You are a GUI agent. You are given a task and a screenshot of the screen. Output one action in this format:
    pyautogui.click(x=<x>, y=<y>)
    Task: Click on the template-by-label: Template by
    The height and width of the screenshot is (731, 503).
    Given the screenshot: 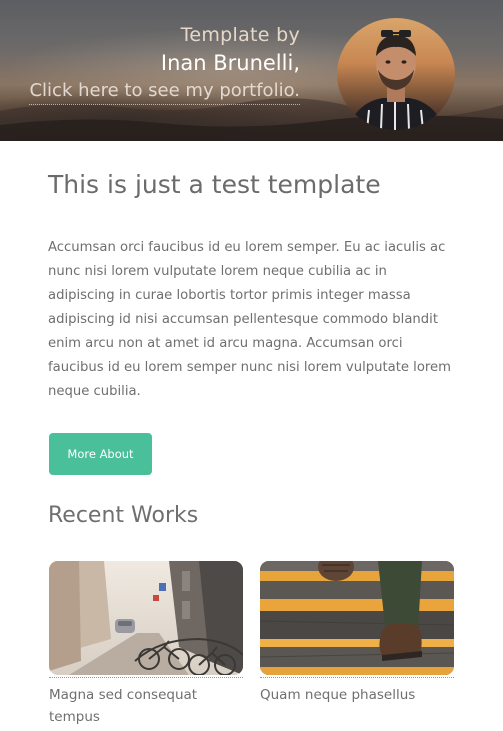 What is the action you would take?
    pyautogui.click(x=240, y=35)
    